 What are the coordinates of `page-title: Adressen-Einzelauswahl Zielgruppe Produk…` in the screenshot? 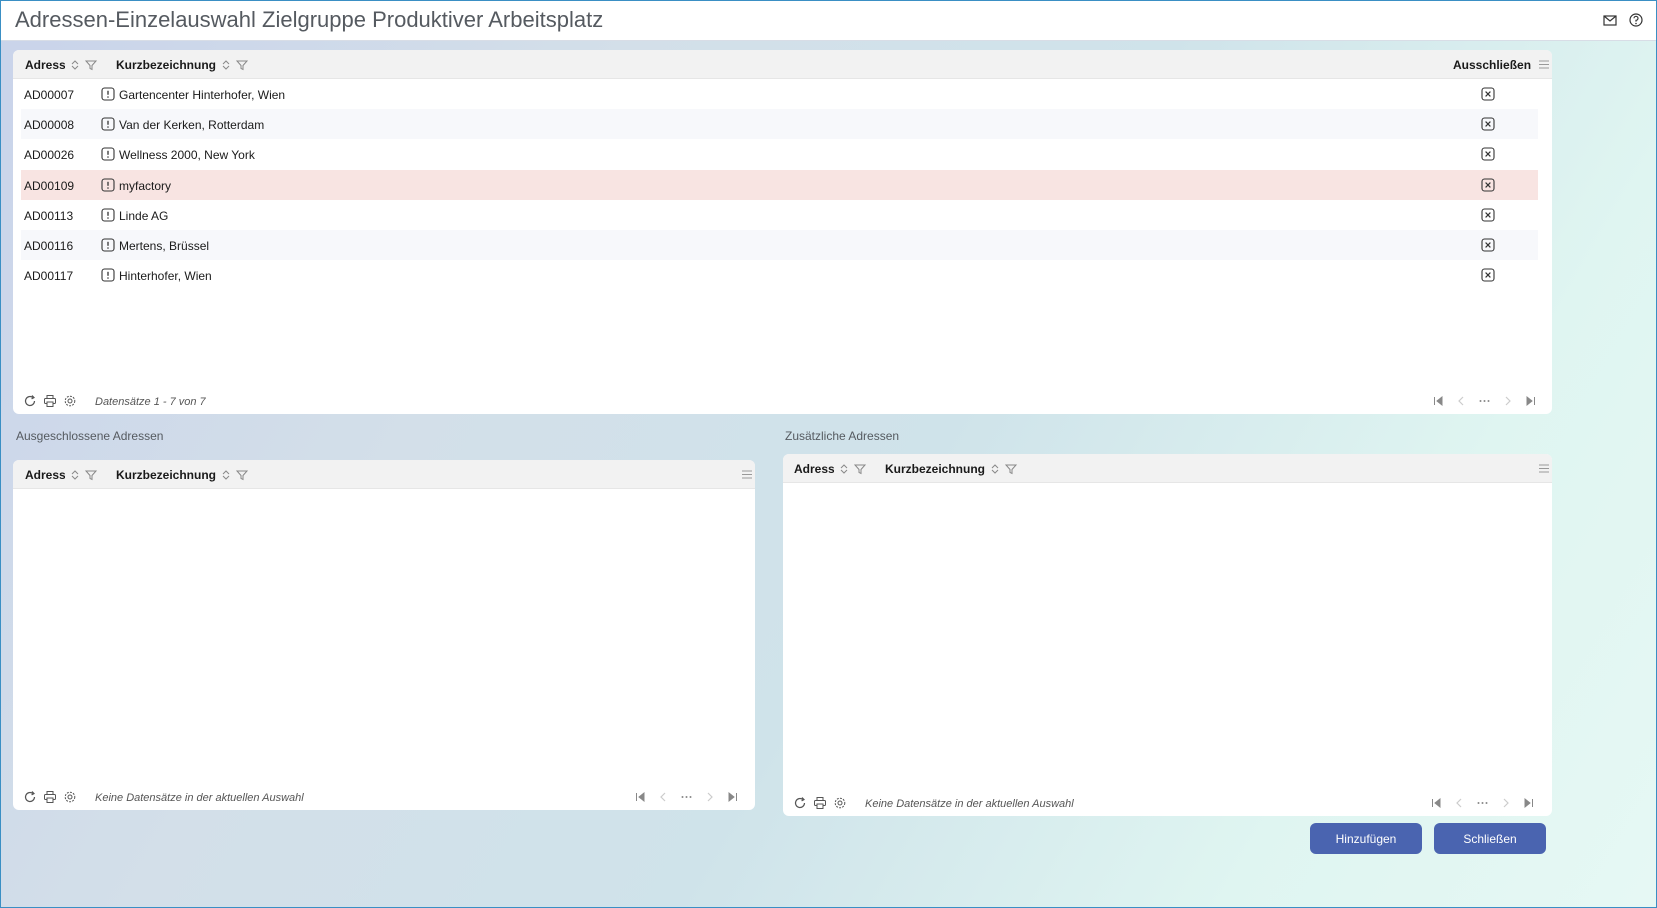 It's located at (309, 19).